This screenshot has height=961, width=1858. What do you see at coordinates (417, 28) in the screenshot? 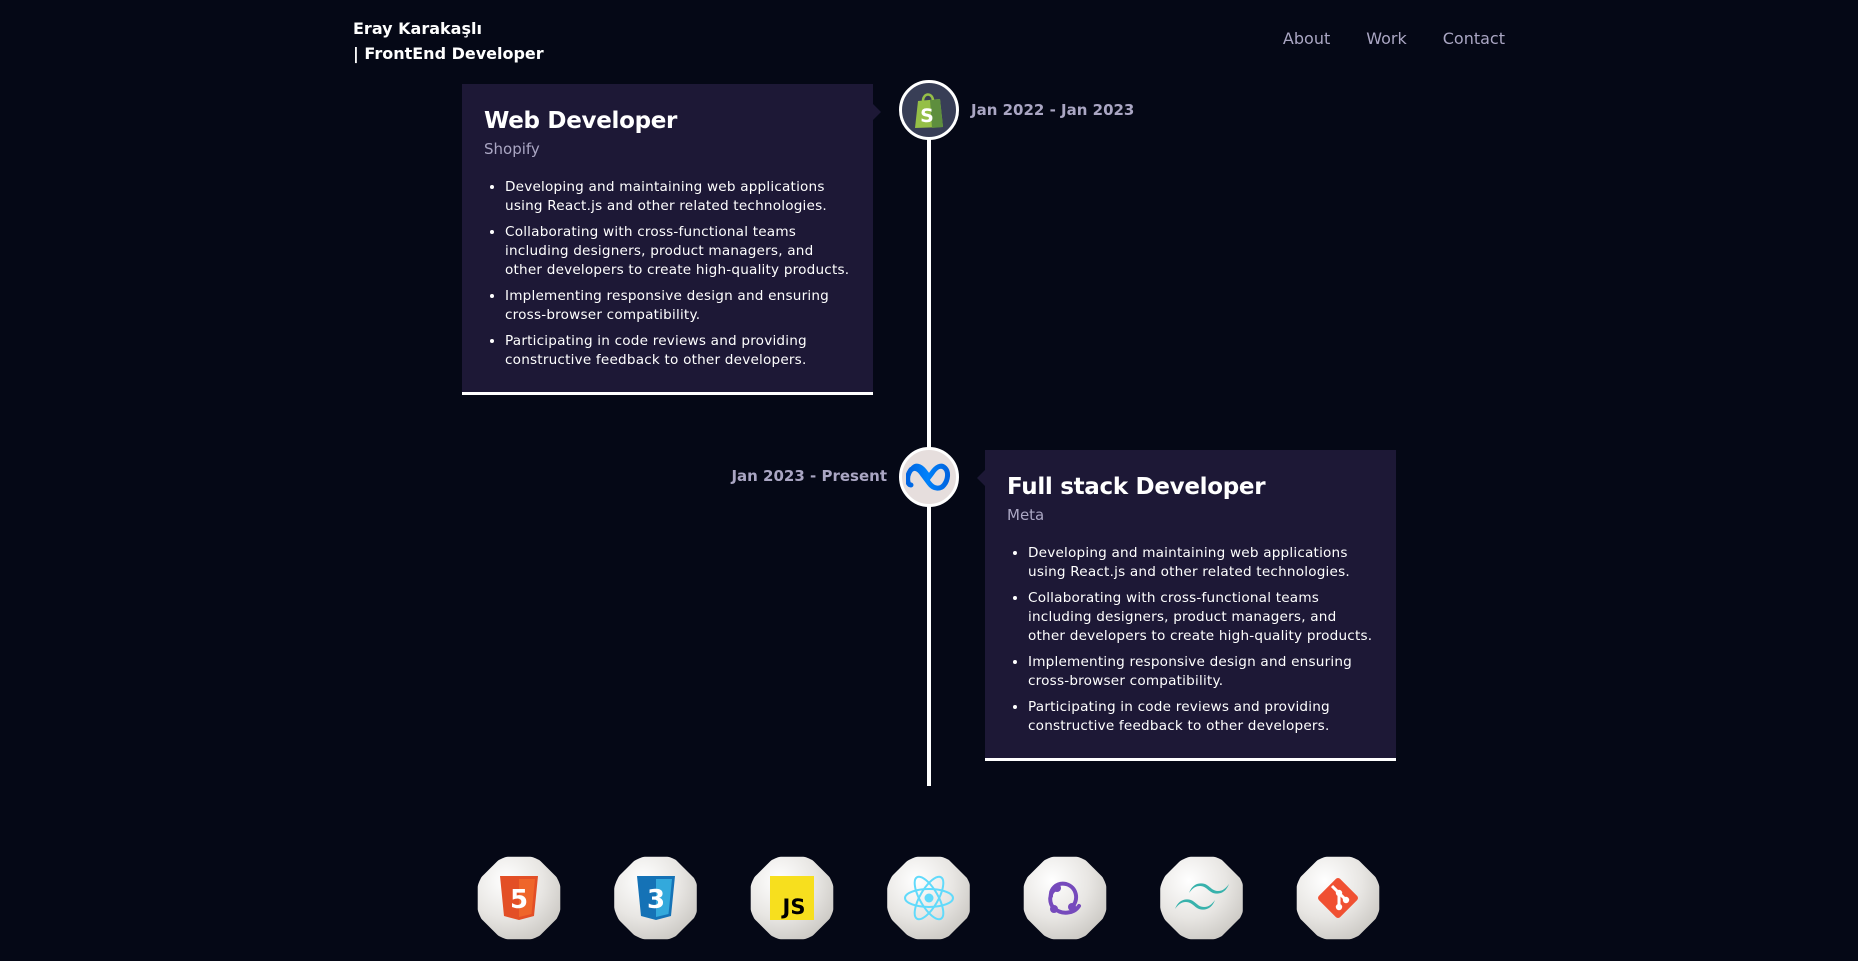
I see `brand-name: Eray Karakaşlı` at bounding box center [417, 28].